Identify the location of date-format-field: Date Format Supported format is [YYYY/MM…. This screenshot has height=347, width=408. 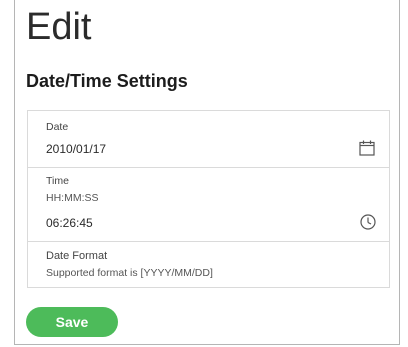
(208, 264).